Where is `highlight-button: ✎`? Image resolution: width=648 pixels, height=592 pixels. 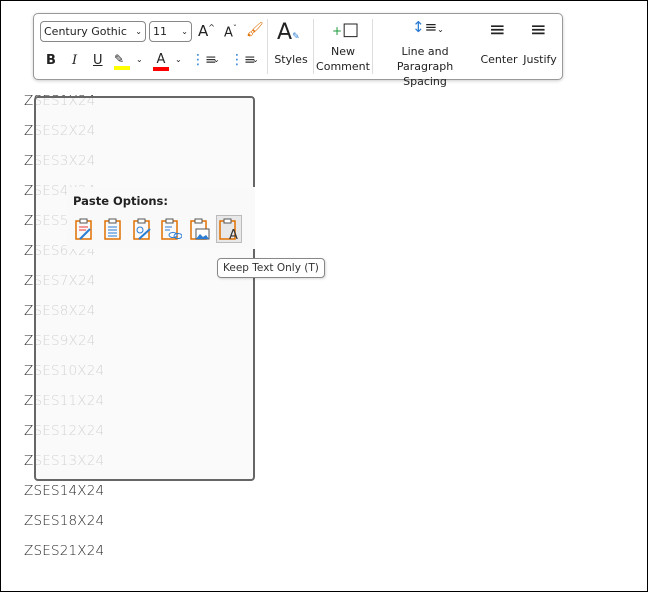
highlight-button: ✎ is located at coordinates (122, 61).